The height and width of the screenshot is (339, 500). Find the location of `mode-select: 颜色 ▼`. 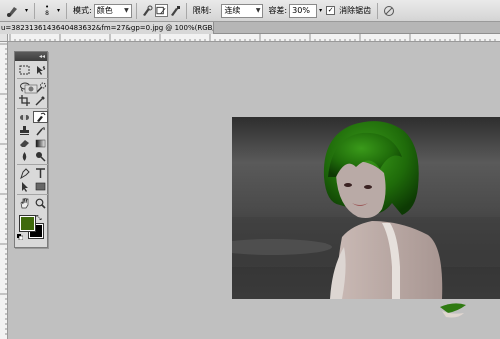

mode-select: 颜色 ▼ is located at coordinates (112, 10).